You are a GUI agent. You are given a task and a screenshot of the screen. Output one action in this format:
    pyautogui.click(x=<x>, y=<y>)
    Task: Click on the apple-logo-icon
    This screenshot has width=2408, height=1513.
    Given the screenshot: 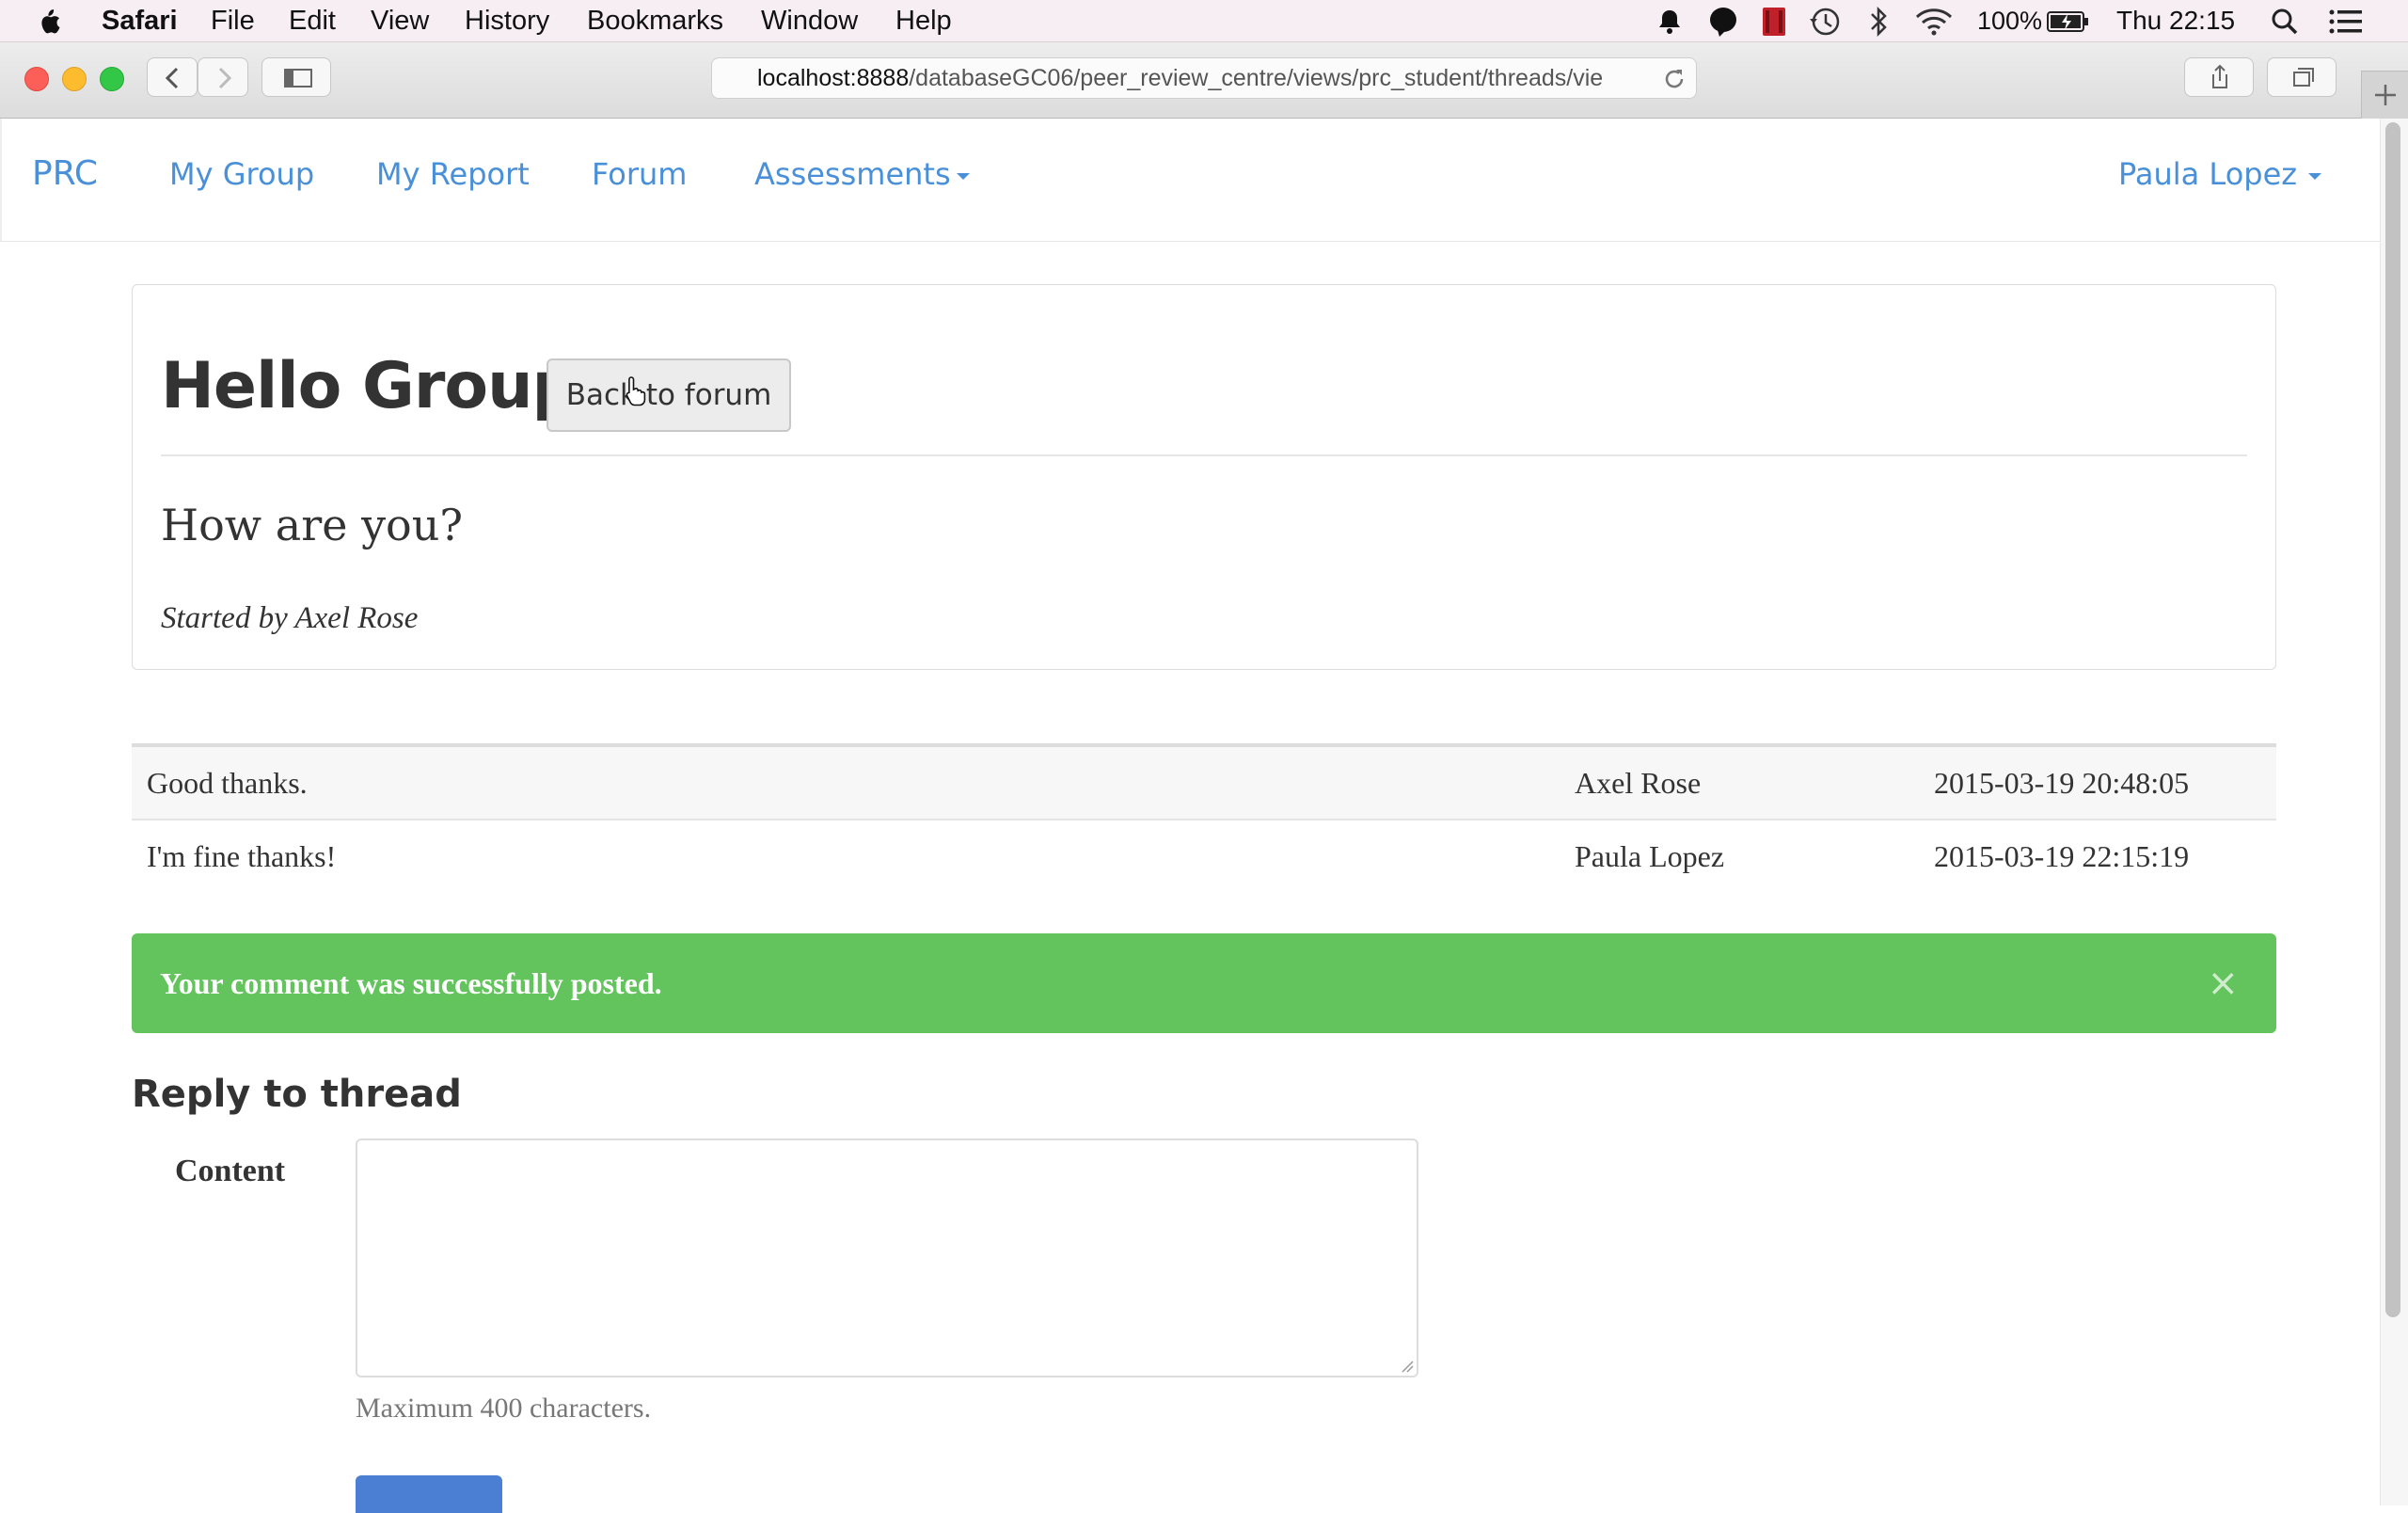 What is the action you would take?
    pyautogui.click(x=49, y=22)
    